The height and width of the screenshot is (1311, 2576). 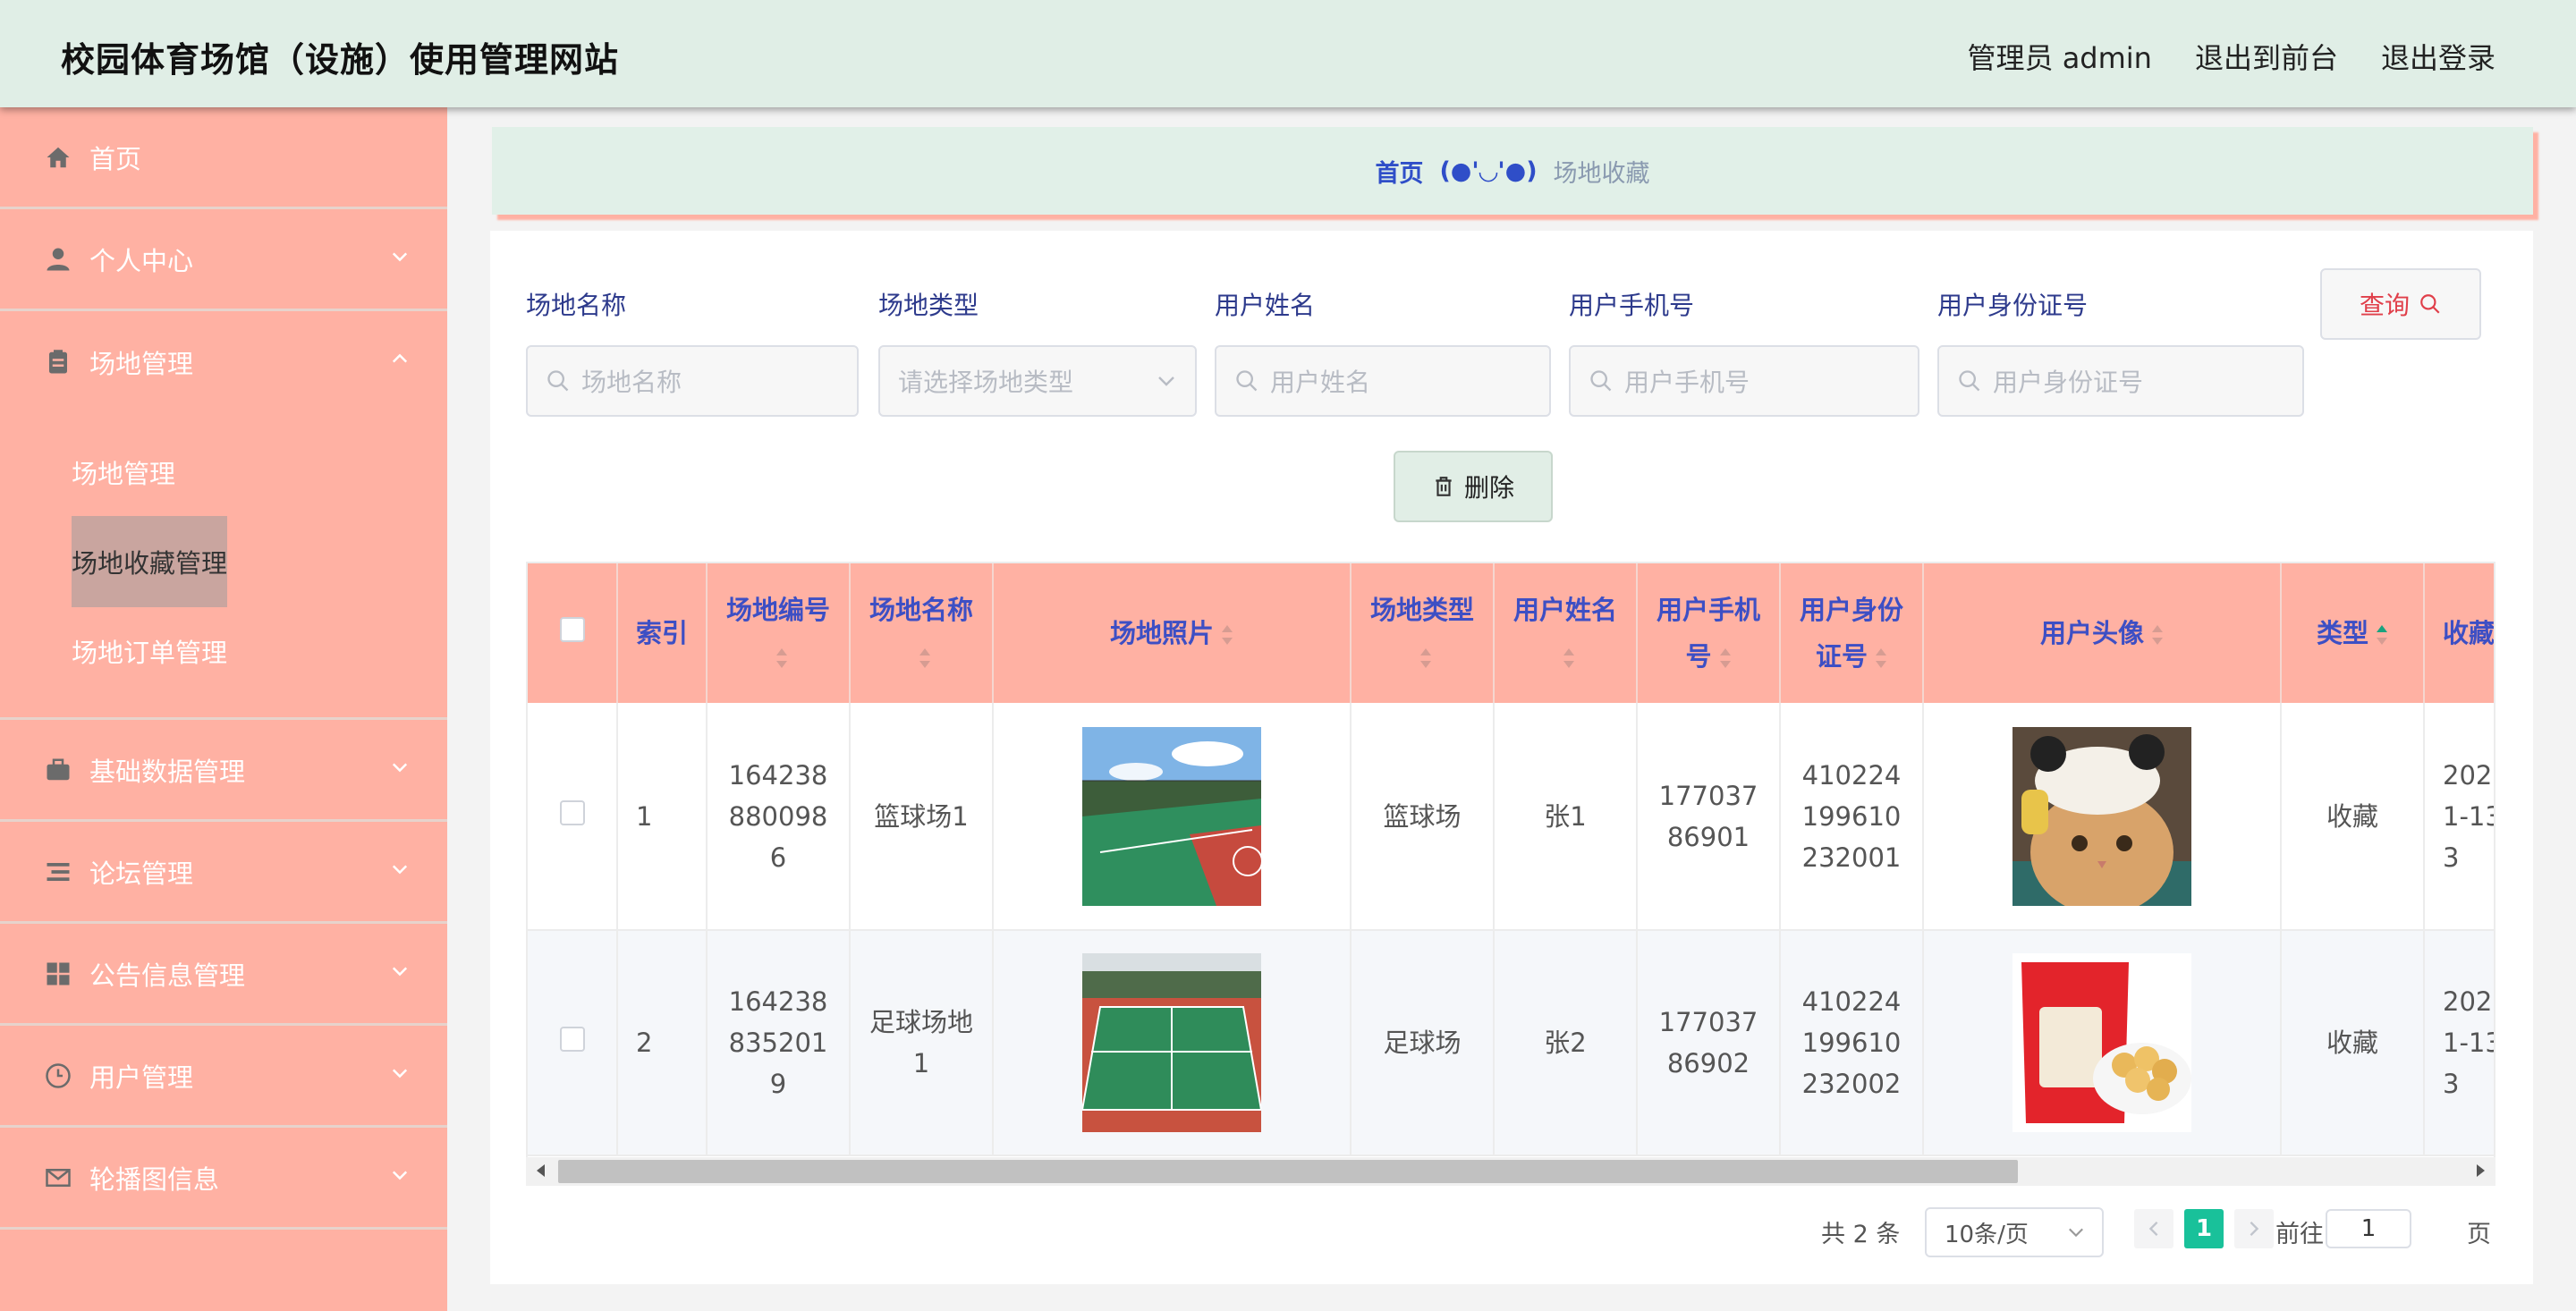 I want to click on snack-avatar-photo, so click(x=2101, y=1042).